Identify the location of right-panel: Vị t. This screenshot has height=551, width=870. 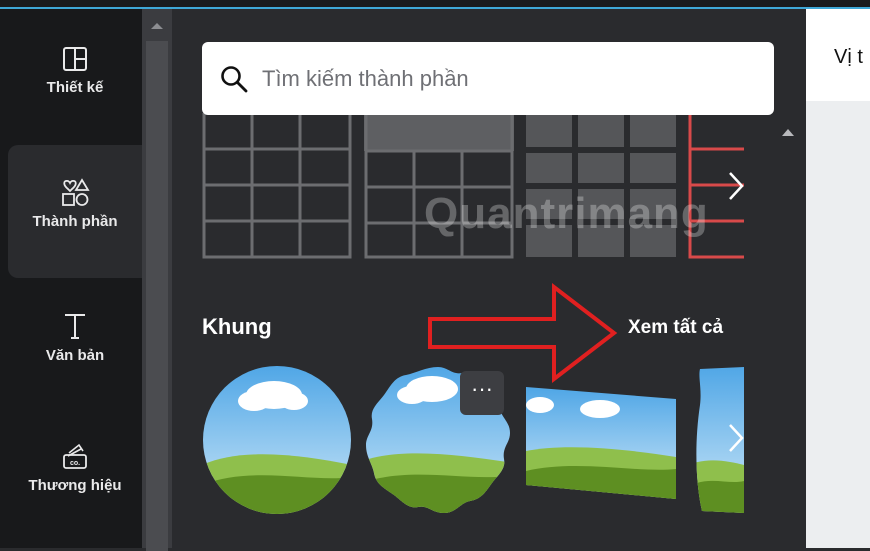
(838, 278).